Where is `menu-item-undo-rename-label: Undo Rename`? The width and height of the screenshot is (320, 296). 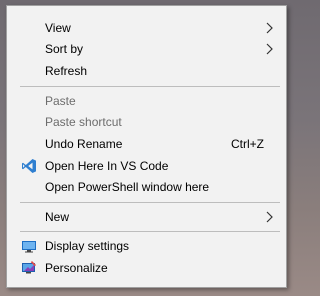 menu-item-undo-rename-label: Undo Rename is located at coordinates (84, 144).